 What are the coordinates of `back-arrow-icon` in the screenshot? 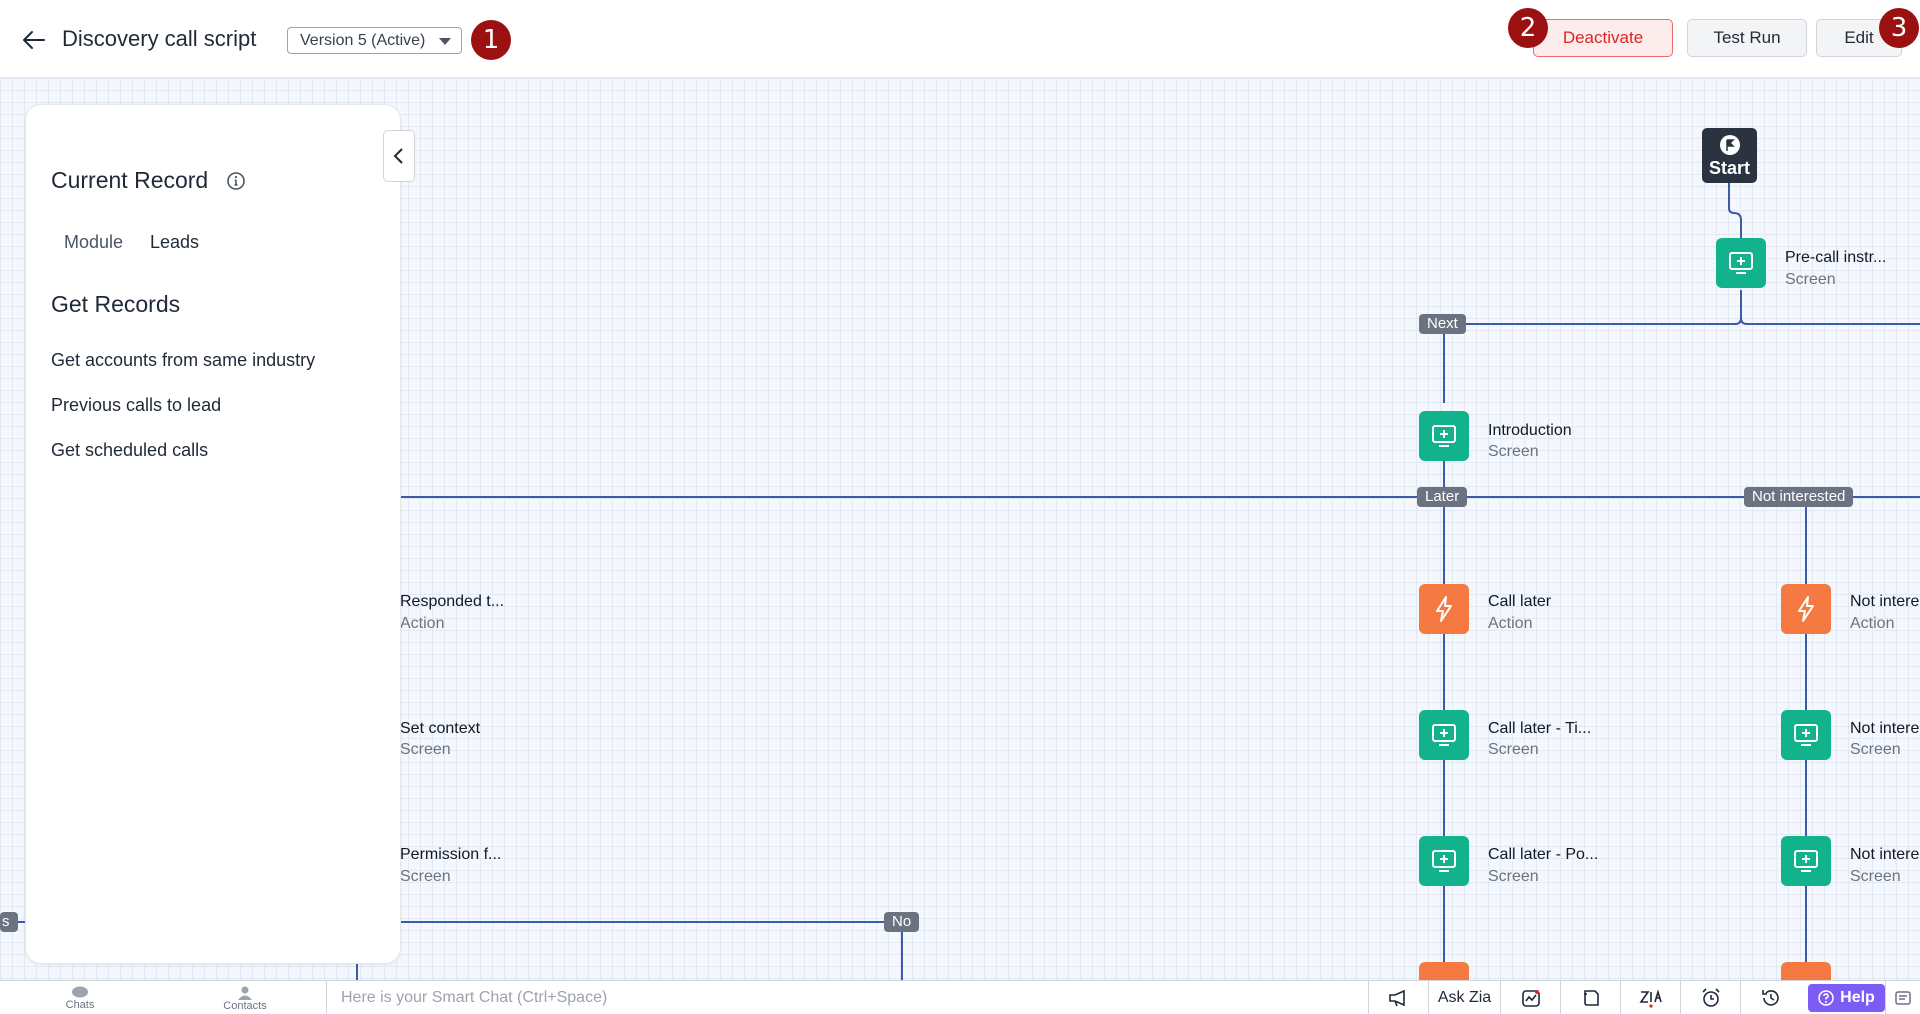 It's located at (34, 40).